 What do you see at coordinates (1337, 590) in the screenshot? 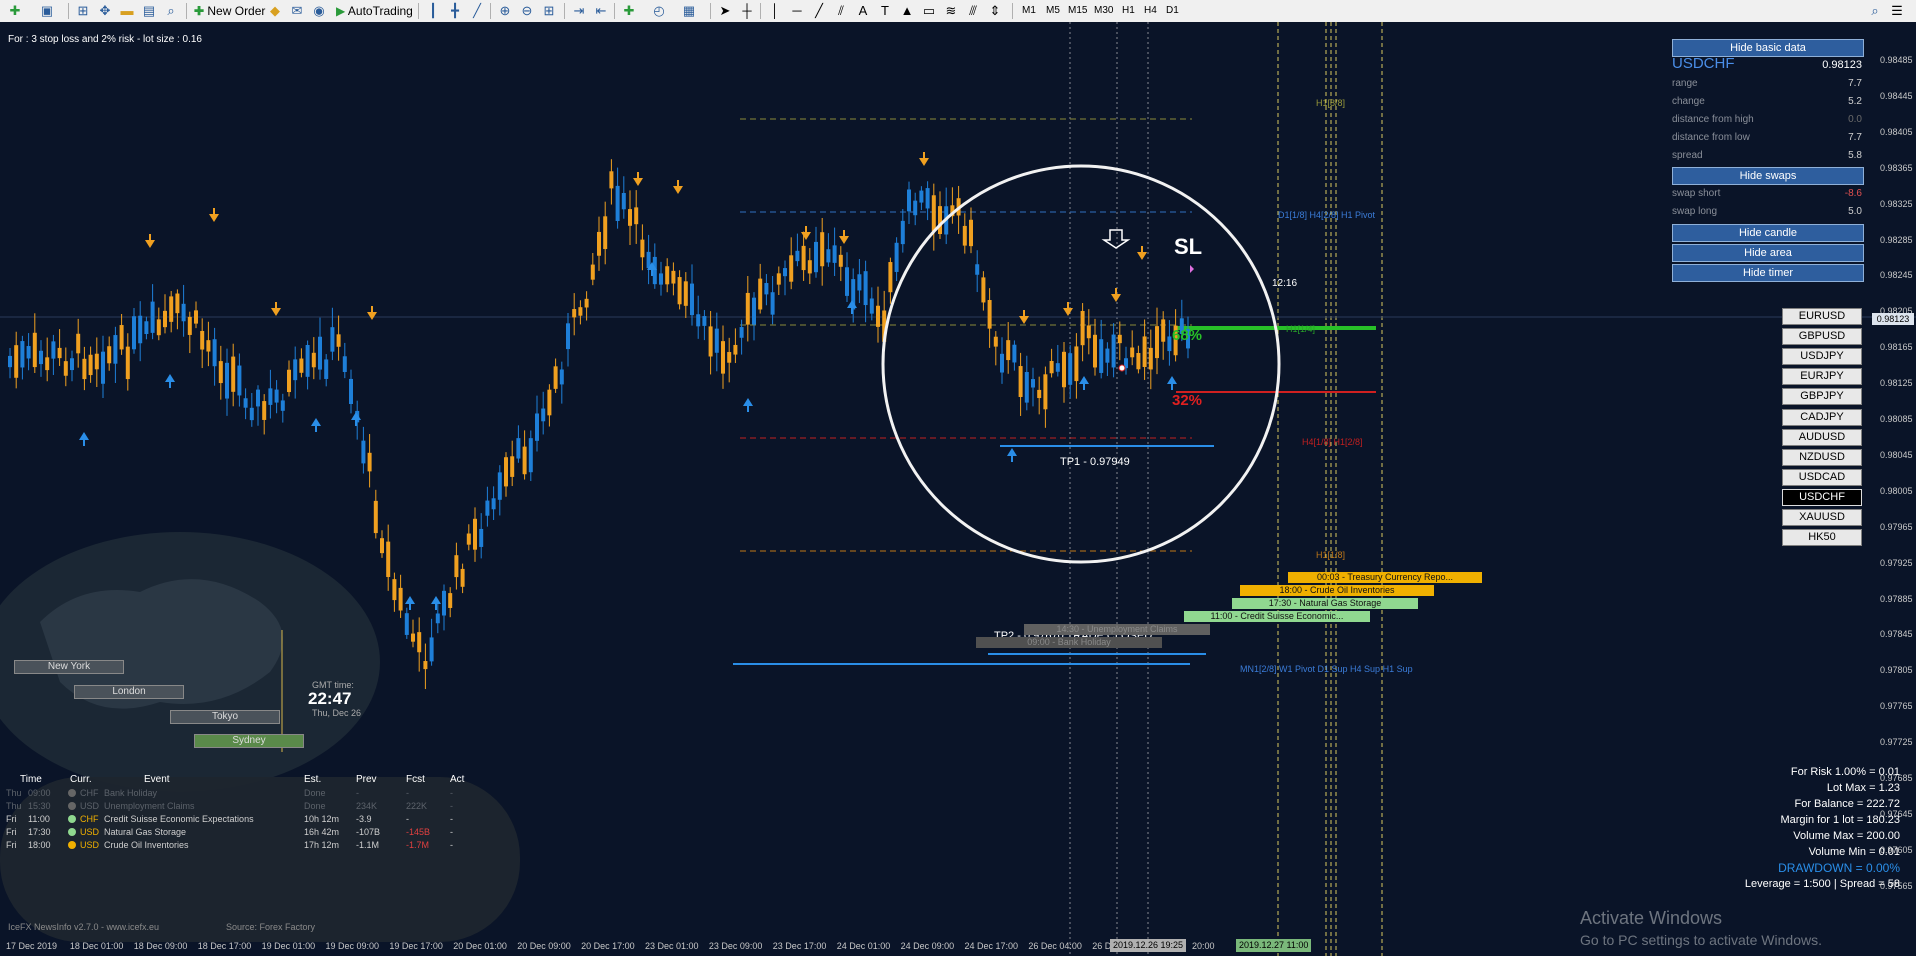
I see `news-box: 18:00 - Crude Oil Inventories` at bounding box center [1337, 590].